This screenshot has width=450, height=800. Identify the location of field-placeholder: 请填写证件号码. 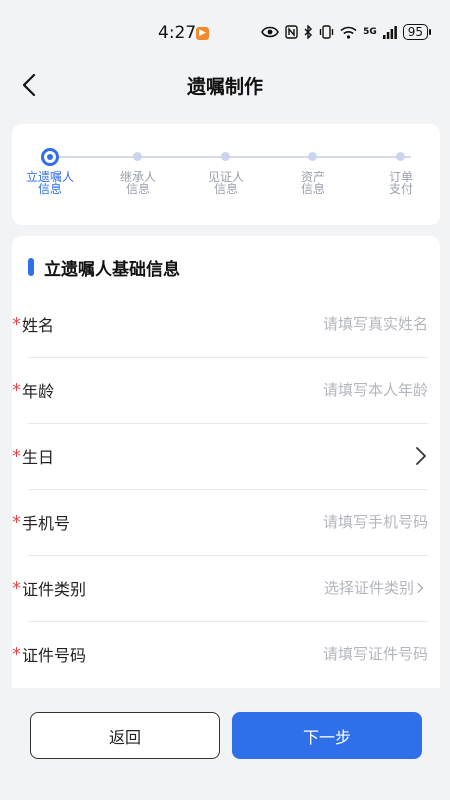
(375, 654).